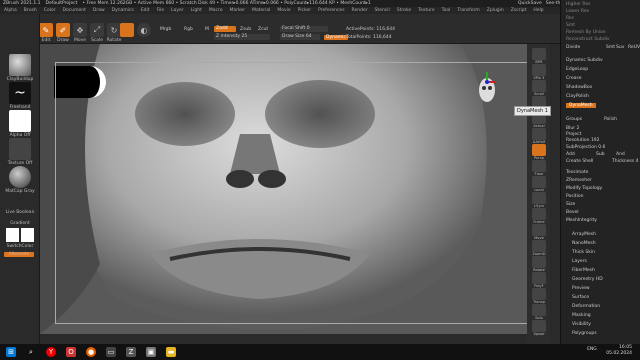 The height and width of the screenshot is (360, 640). What do you see at coordinates (574, 78) in the screenshot?
I see `palette-item-crease: Crease` at bounding box center [574, 78].